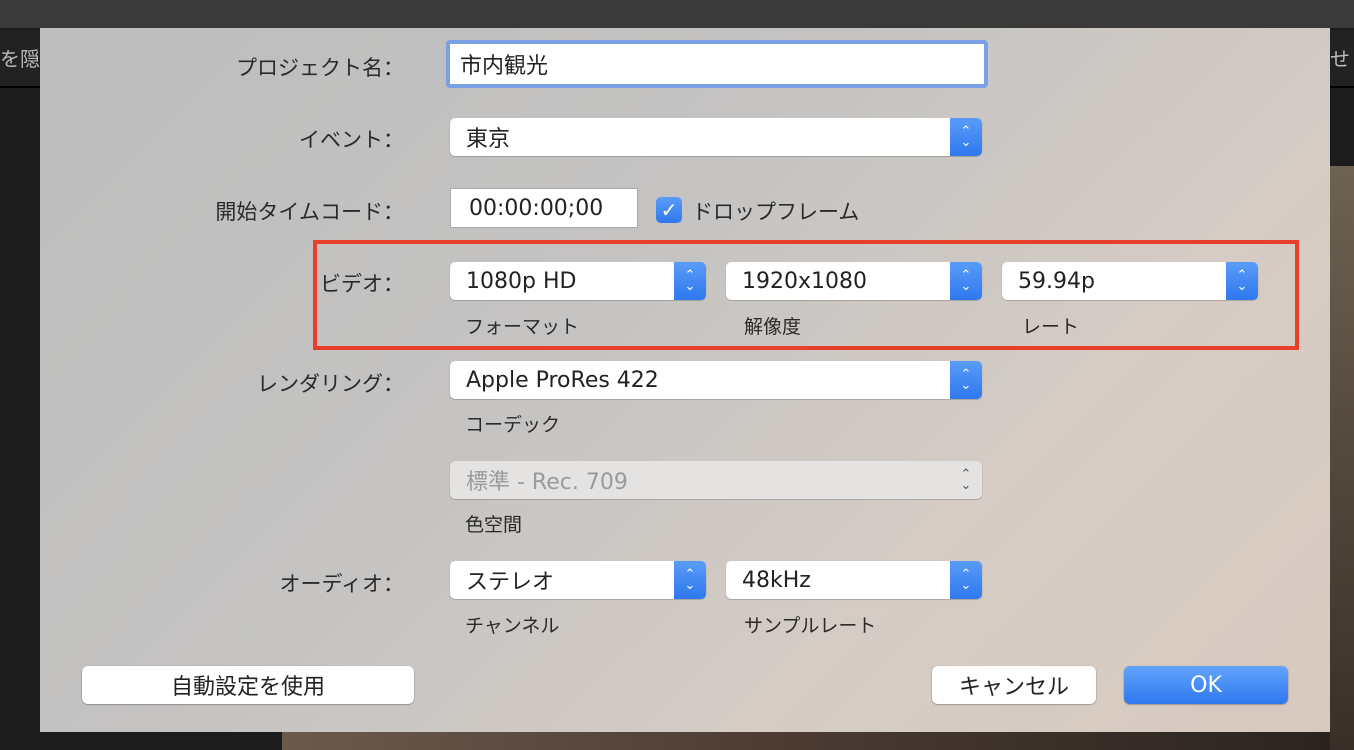 This screenshot has width=1354, height=750. Describe the element at coordinates (1130, 281) in the screenshot. I see `video-rate-popup: 59.94p ⌃ ⌄` at that location.